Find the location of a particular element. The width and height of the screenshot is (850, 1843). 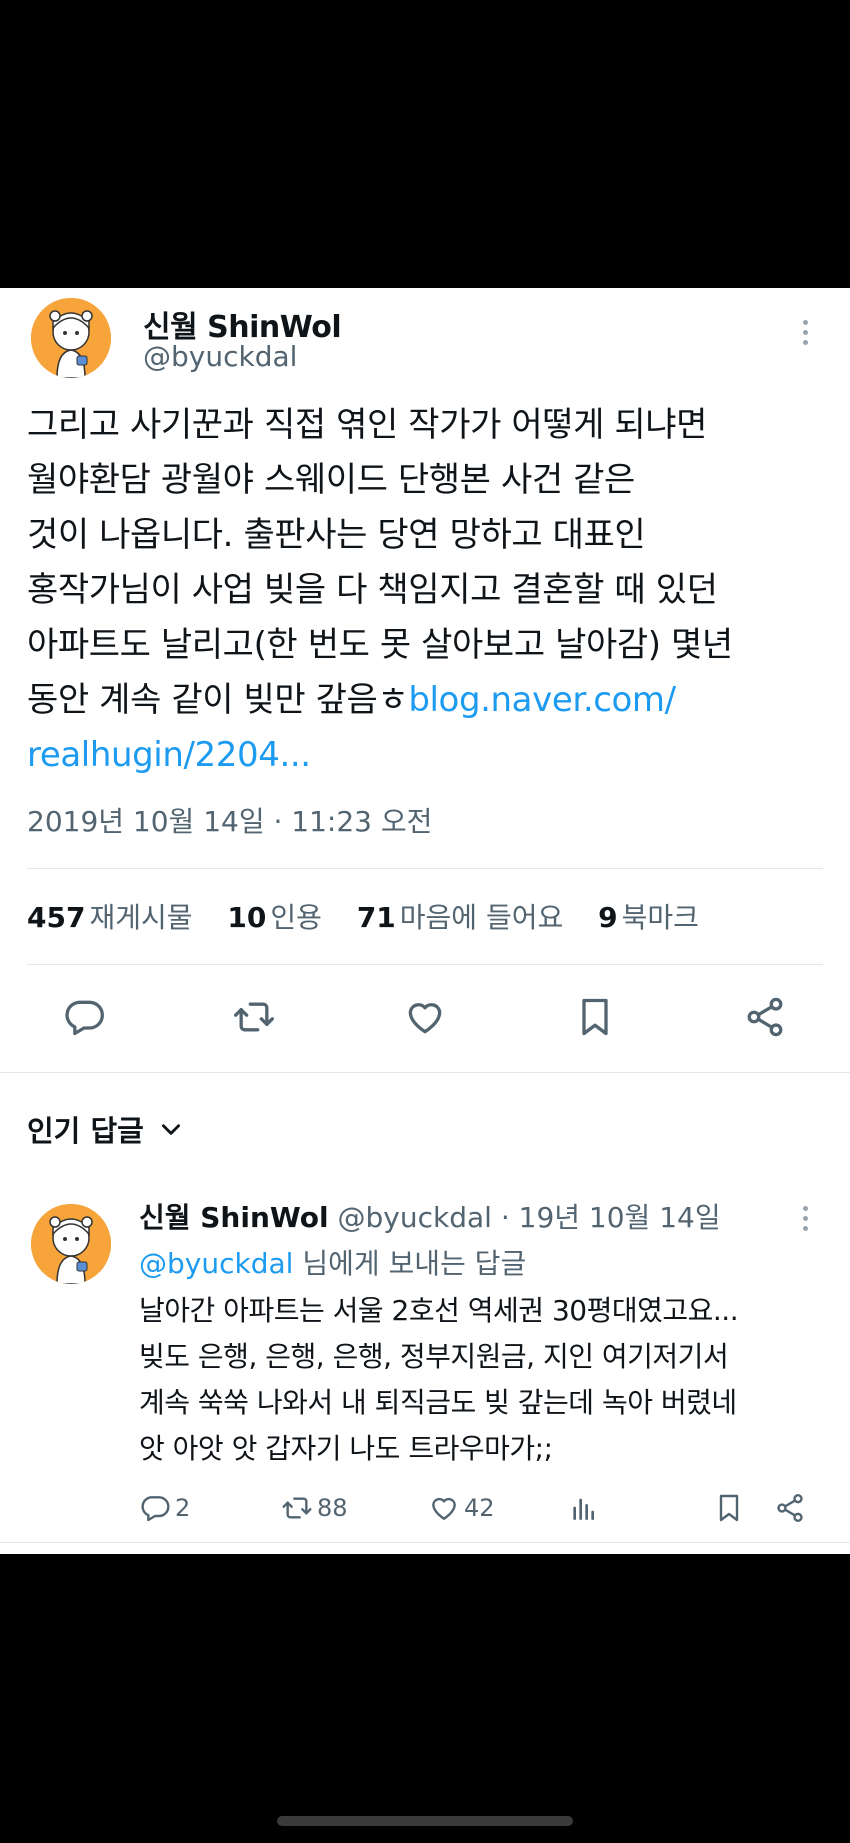

reply-more-options-icon is located at coordinates (805, 1218).